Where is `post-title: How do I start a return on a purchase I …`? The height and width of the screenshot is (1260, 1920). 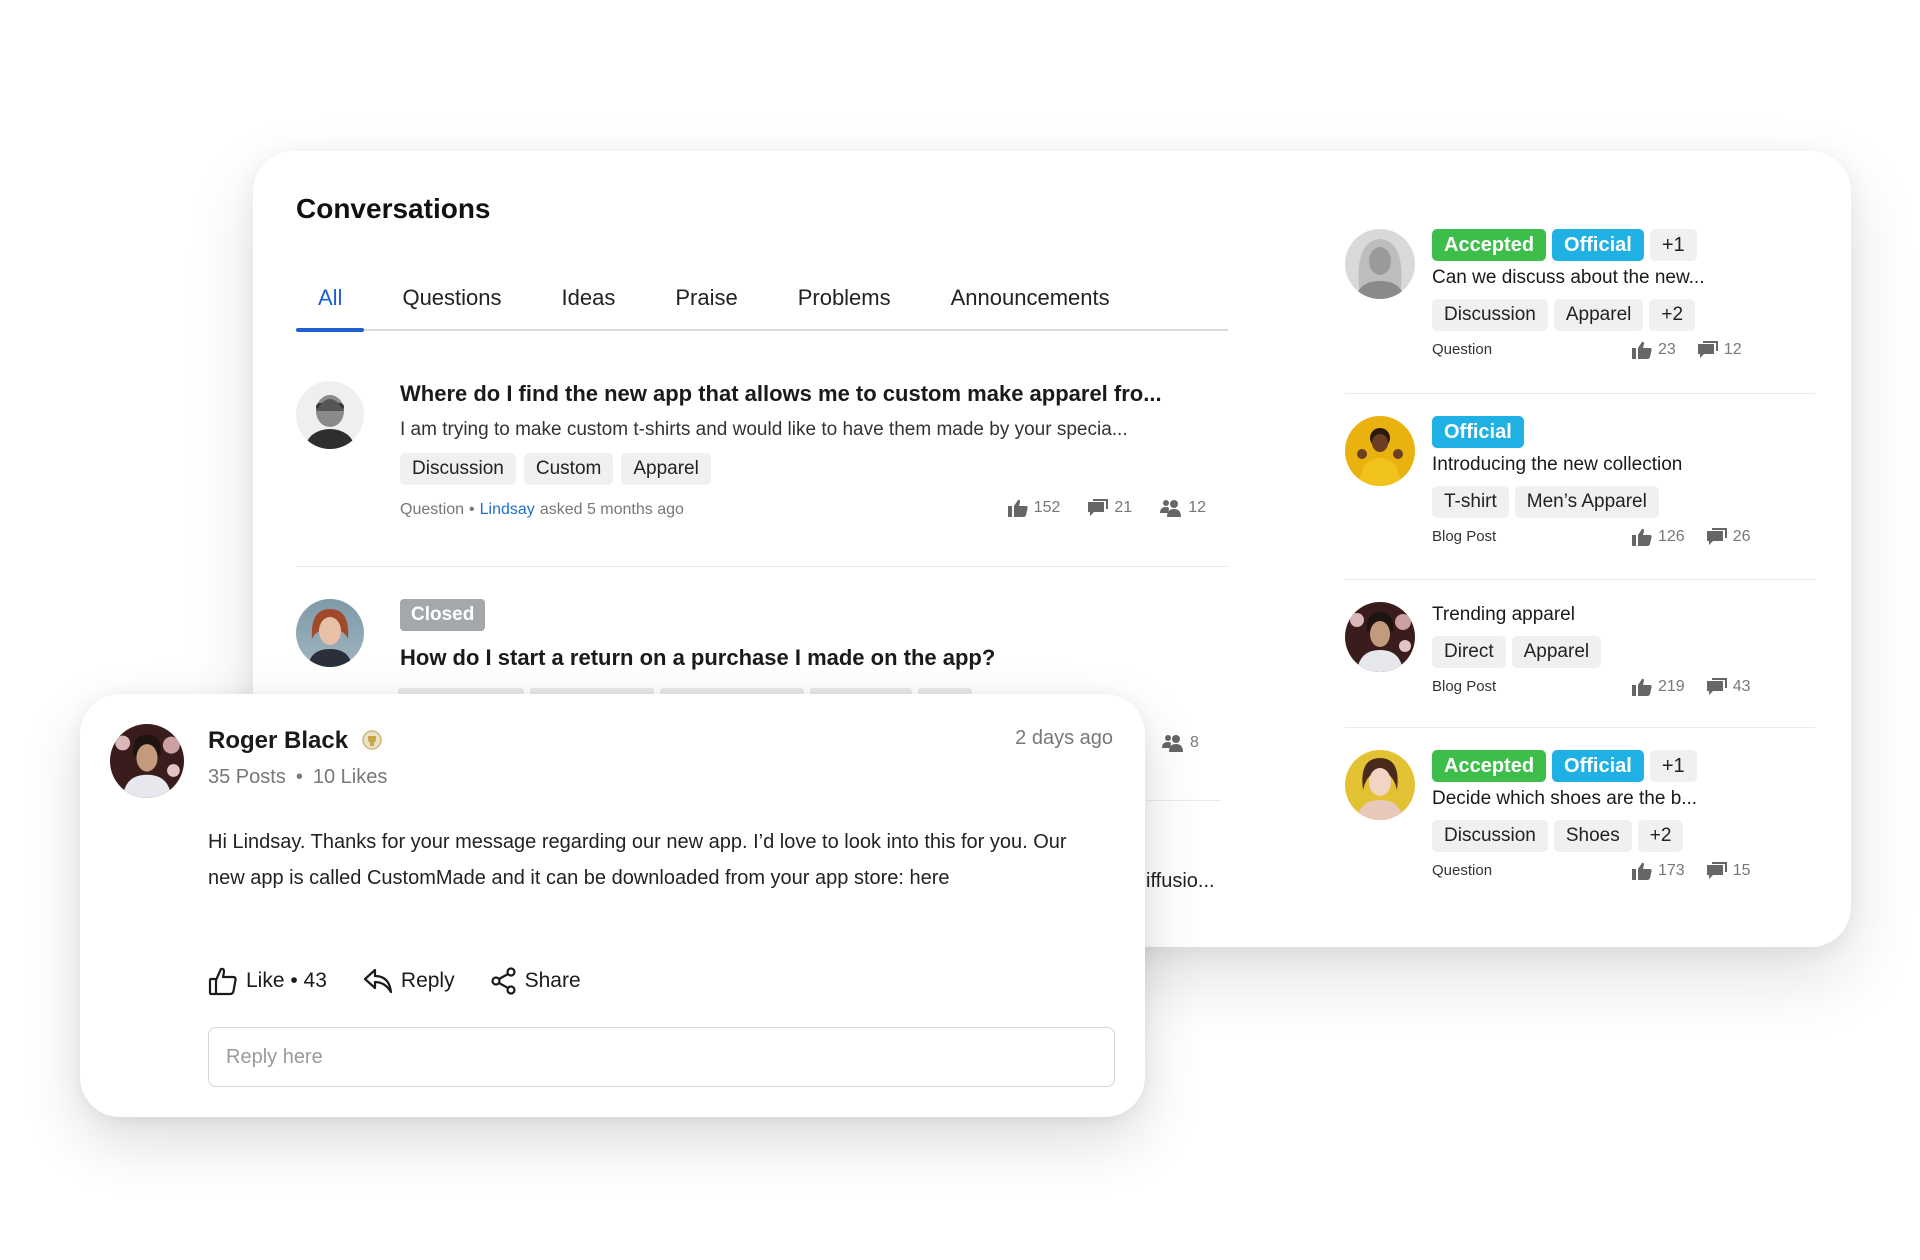
post-title: How do I start a return on a purchase I … is located at coordinates (814, 658).